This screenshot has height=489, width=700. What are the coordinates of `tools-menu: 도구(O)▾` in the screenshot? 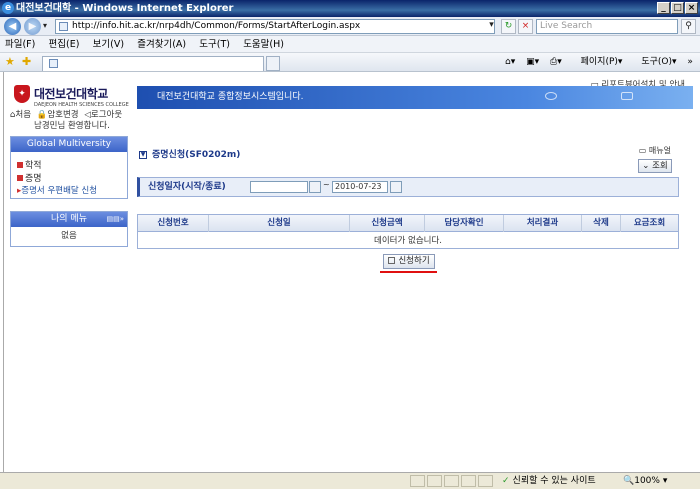 It's located at (654, 62).